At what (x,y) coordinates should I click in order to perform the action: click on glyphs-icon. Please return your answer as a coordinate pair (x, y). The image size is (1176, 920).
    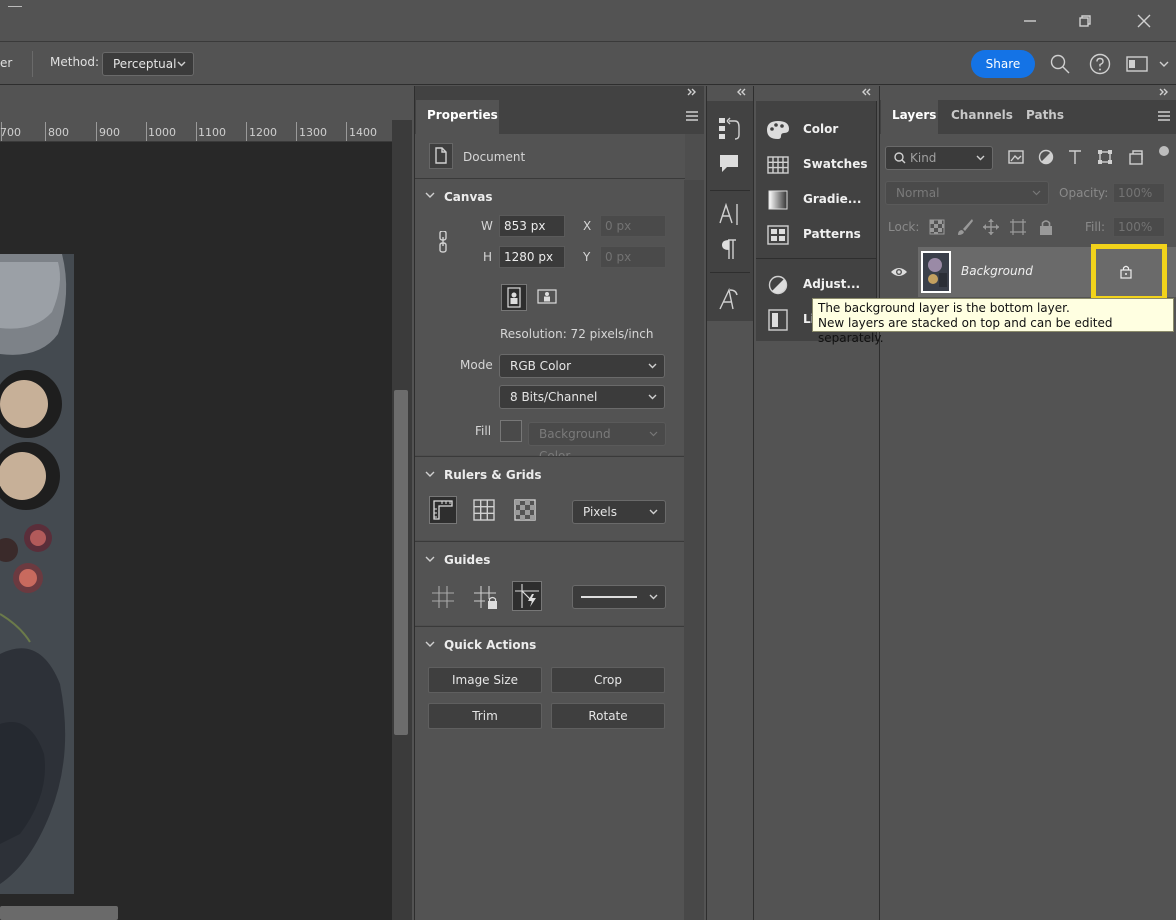
    Looking at the image, I should click on (729, 299).